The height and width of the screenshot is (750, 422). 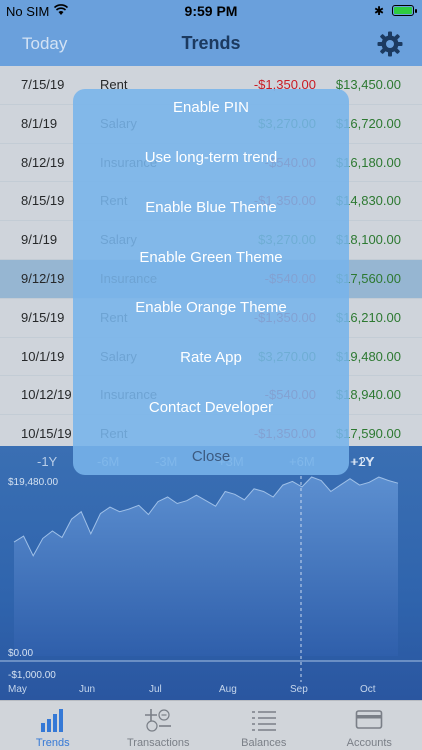 I want to click on x-axis-label: Oct, so click(x=368, y=689).